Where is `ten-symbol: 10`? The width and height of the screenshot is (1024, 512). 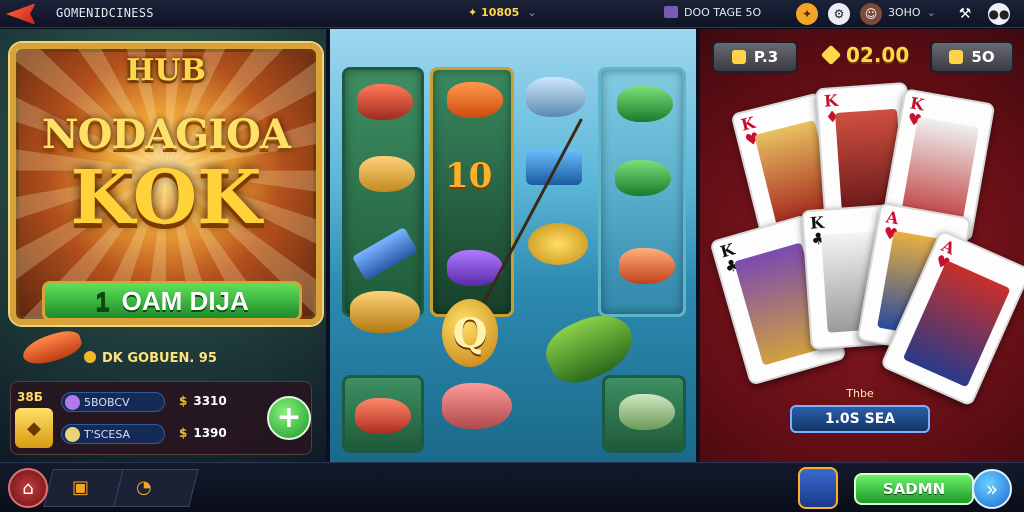 ten-symbol: 10 is located at coordinates (469, 176).